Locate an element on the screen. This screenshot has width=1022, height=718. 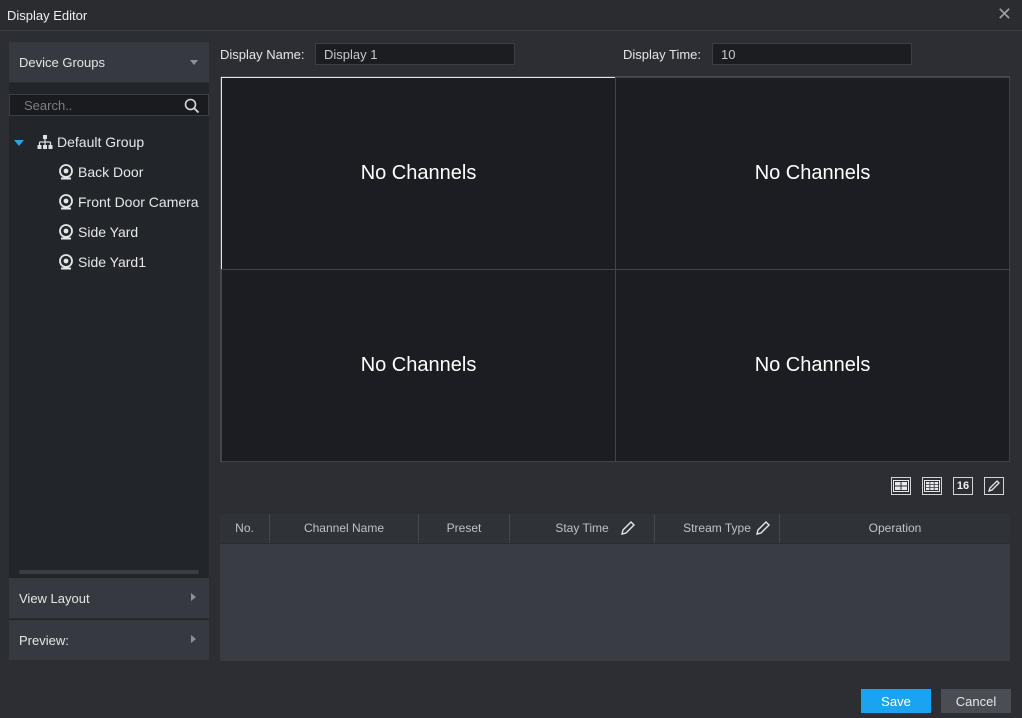
channel-cell-4: No Channels is located at coordinates (812, 365).